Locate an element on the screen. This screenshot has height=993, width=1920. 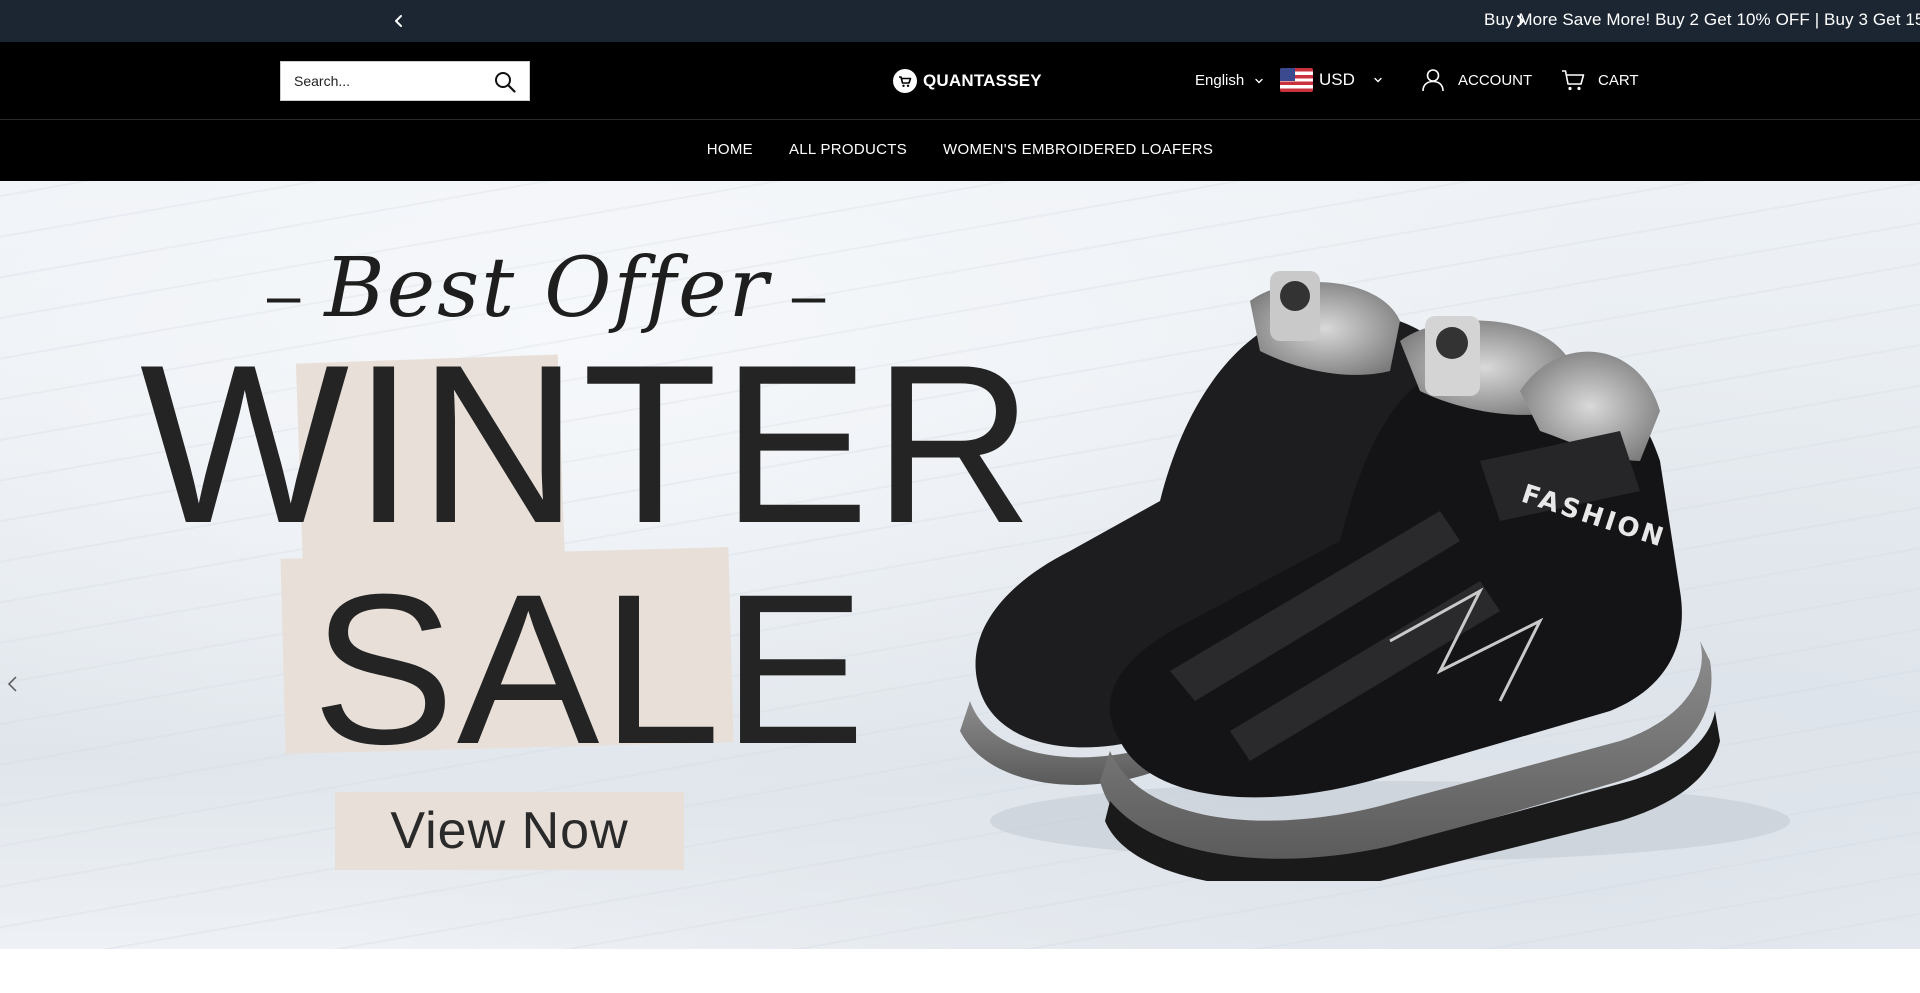
search-box is located at coordinates (405, 81).